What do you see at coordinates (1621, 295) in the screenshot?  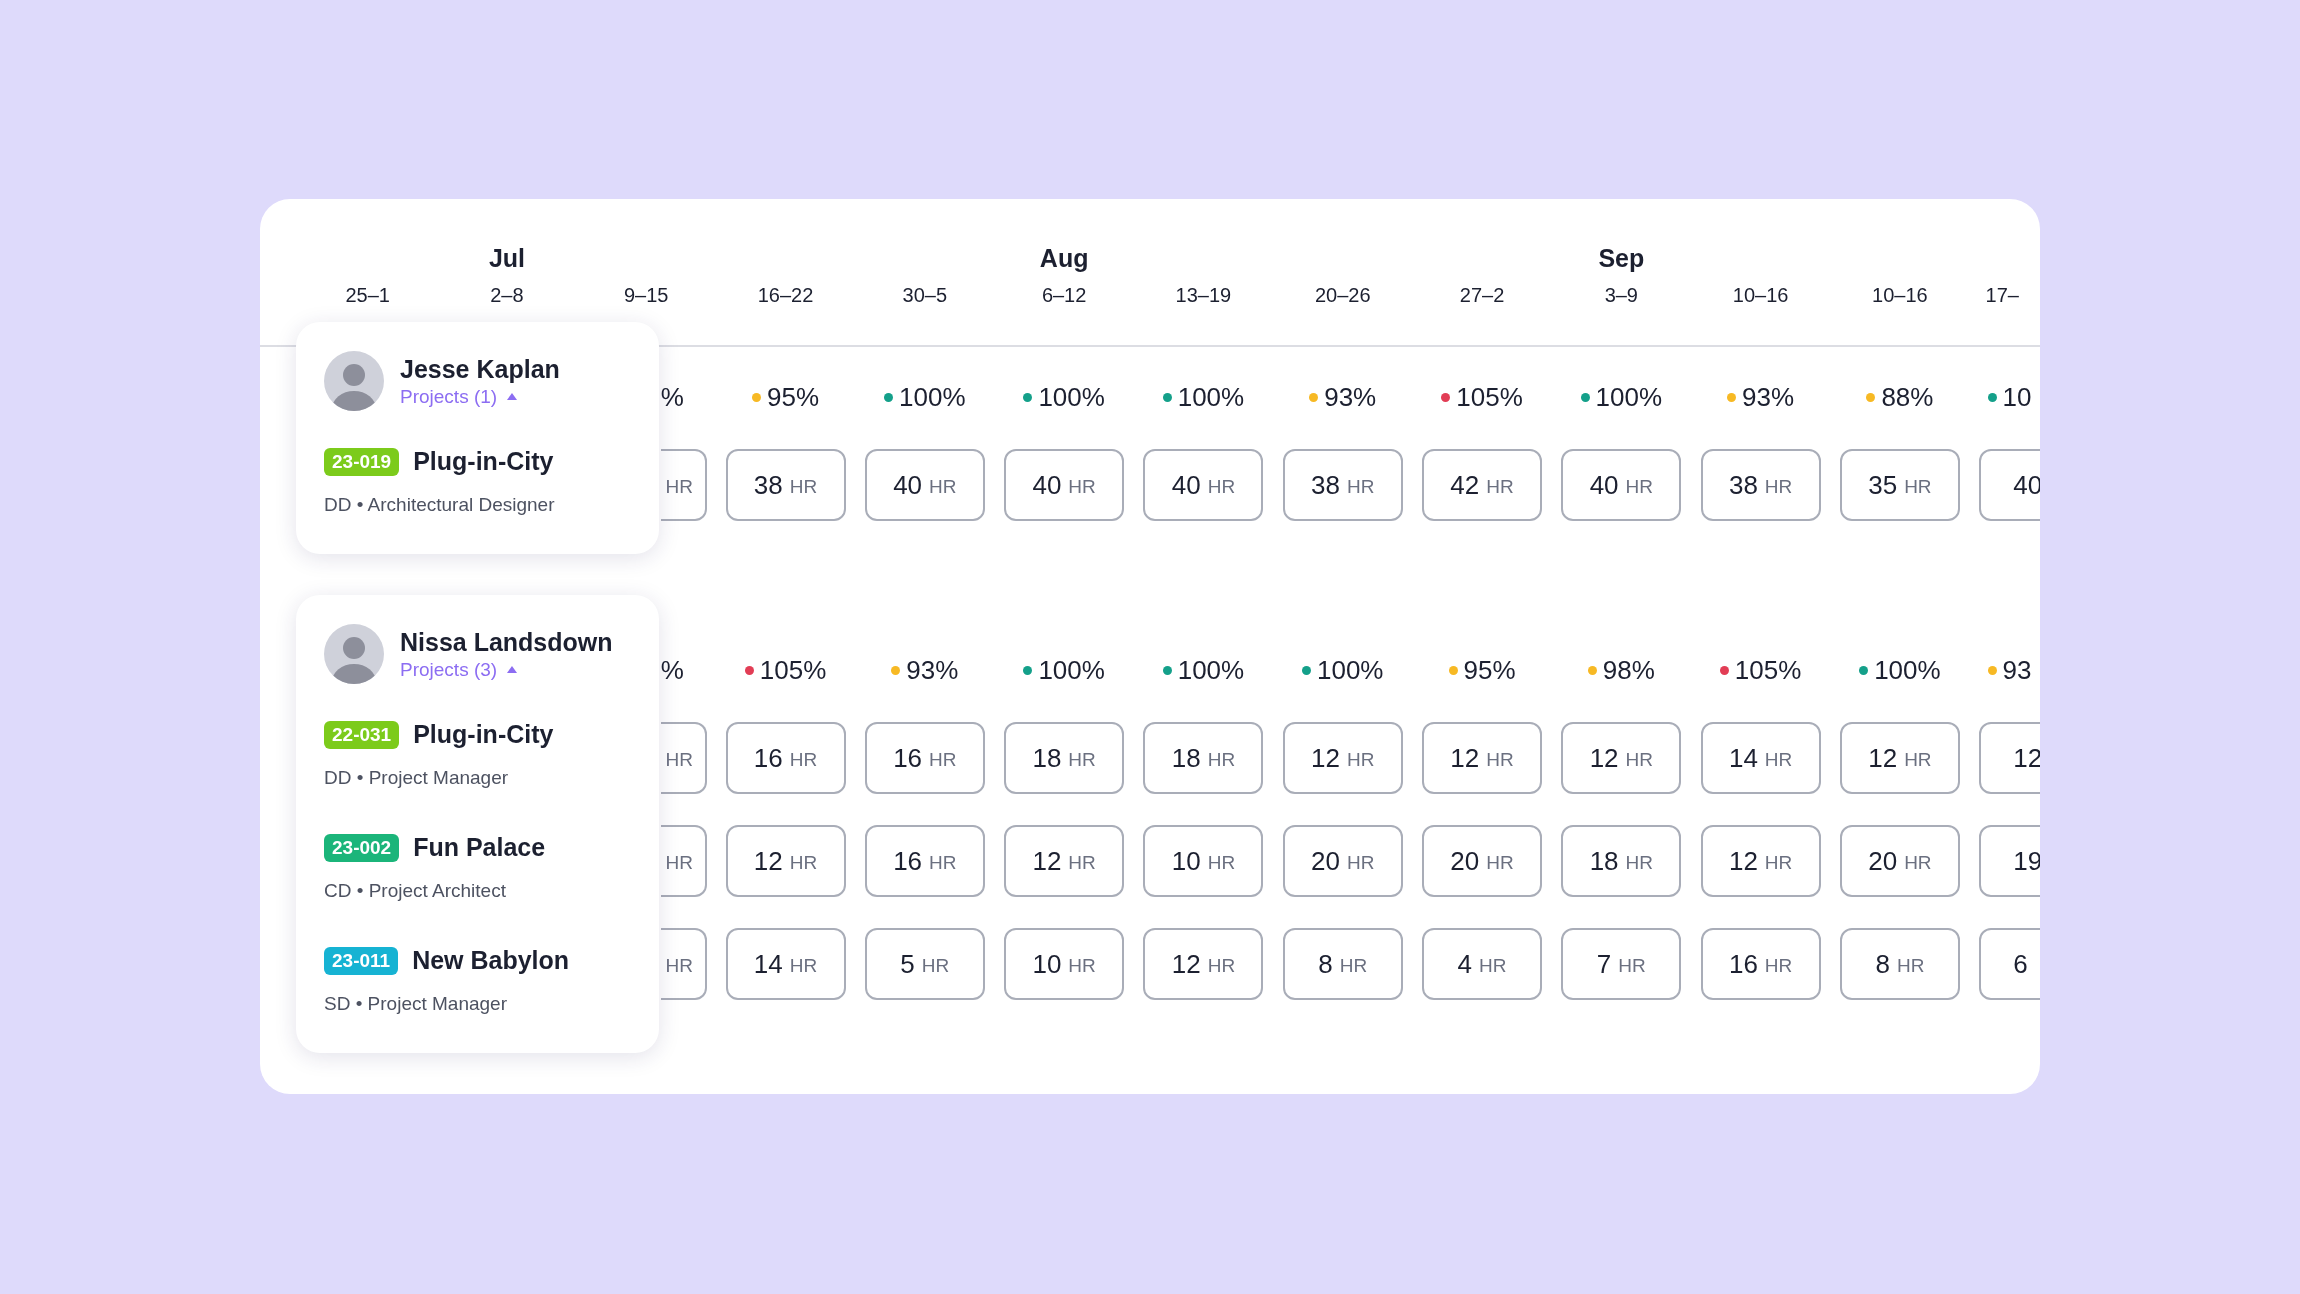 I see `week-label: 3–9` at bounding box center [1621, 295].